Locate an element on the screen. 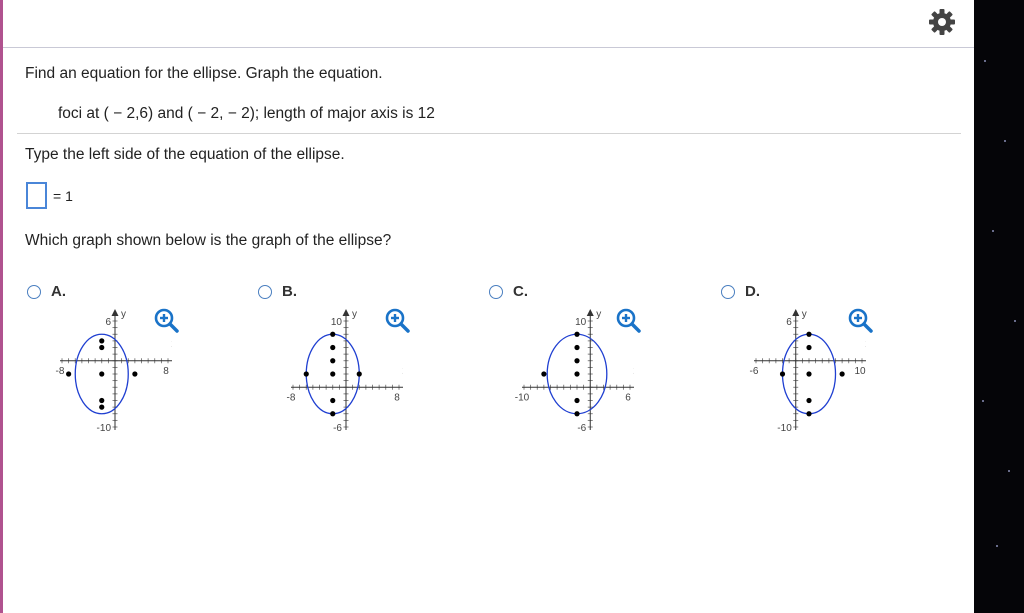 The image size is (1024, 613). option-a-label: A. is located at coordinates (58, 291).